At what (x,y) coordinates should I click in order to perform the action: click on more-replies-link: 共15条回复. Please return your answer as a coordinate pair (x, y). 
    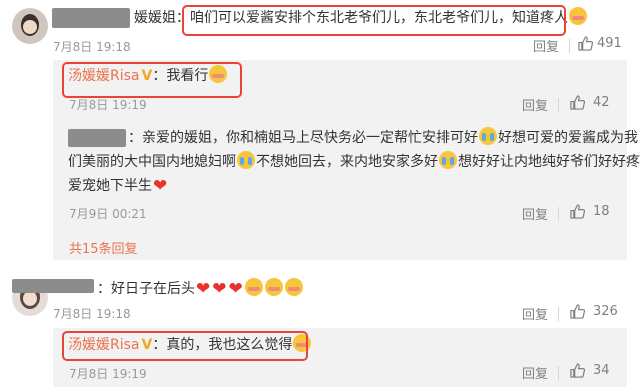
    Looking at the image, I should click on (103, 247).